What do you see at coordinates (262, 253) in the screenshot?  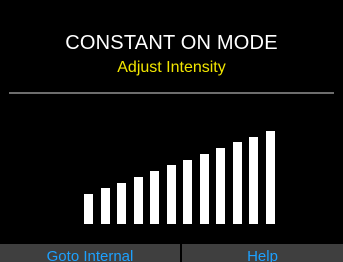 I see `help-button: Help` at bounding box center [262, 253].